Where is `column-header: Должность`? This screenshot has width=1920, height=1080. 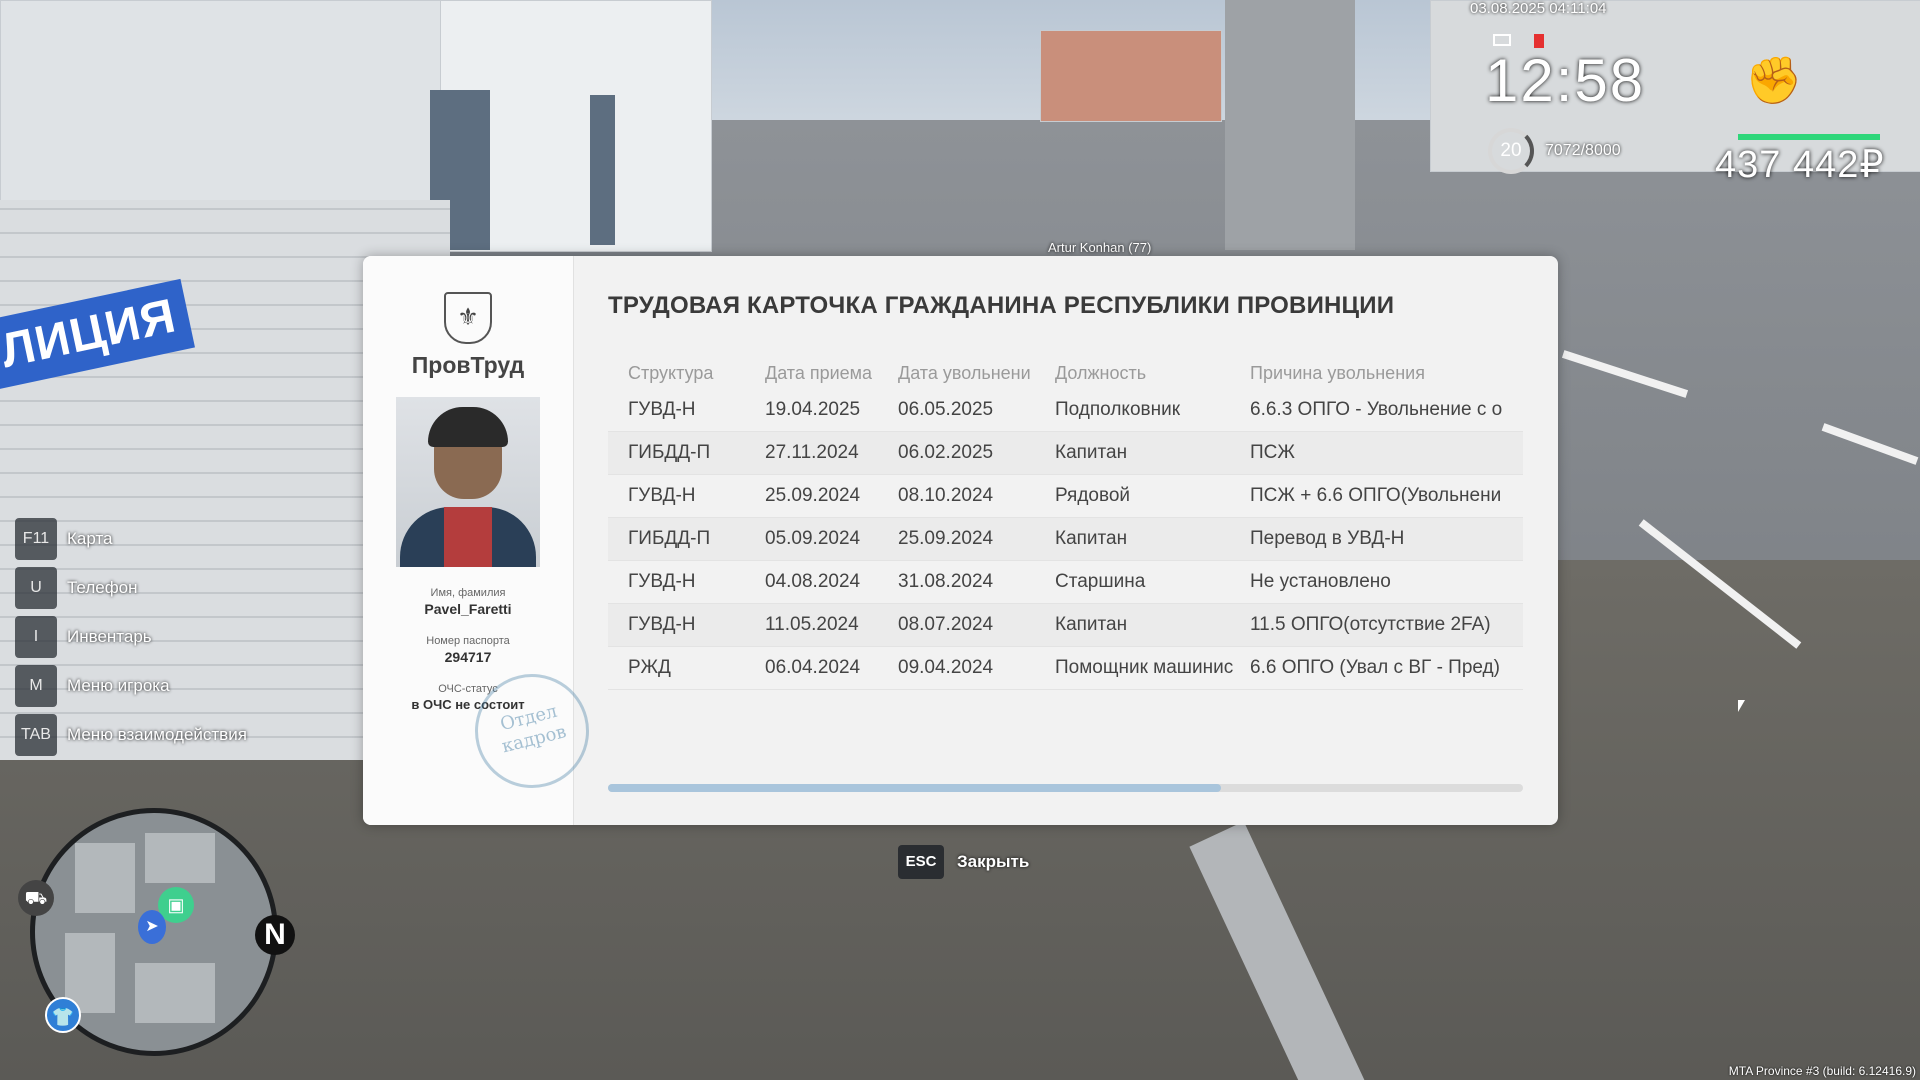 column-header: Должность is located at coordinates (1101, 373).